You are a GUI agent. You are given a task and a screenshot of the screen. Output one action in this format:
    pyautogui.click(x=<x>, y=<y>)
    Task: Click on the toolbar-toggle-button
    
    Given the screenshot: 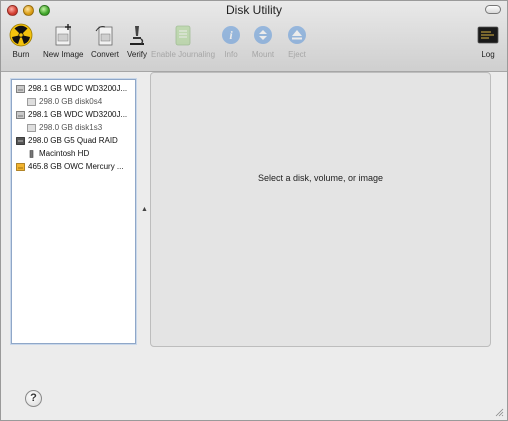 What is the action you would take?
    pyautogui.click(x=493, y=9)
    